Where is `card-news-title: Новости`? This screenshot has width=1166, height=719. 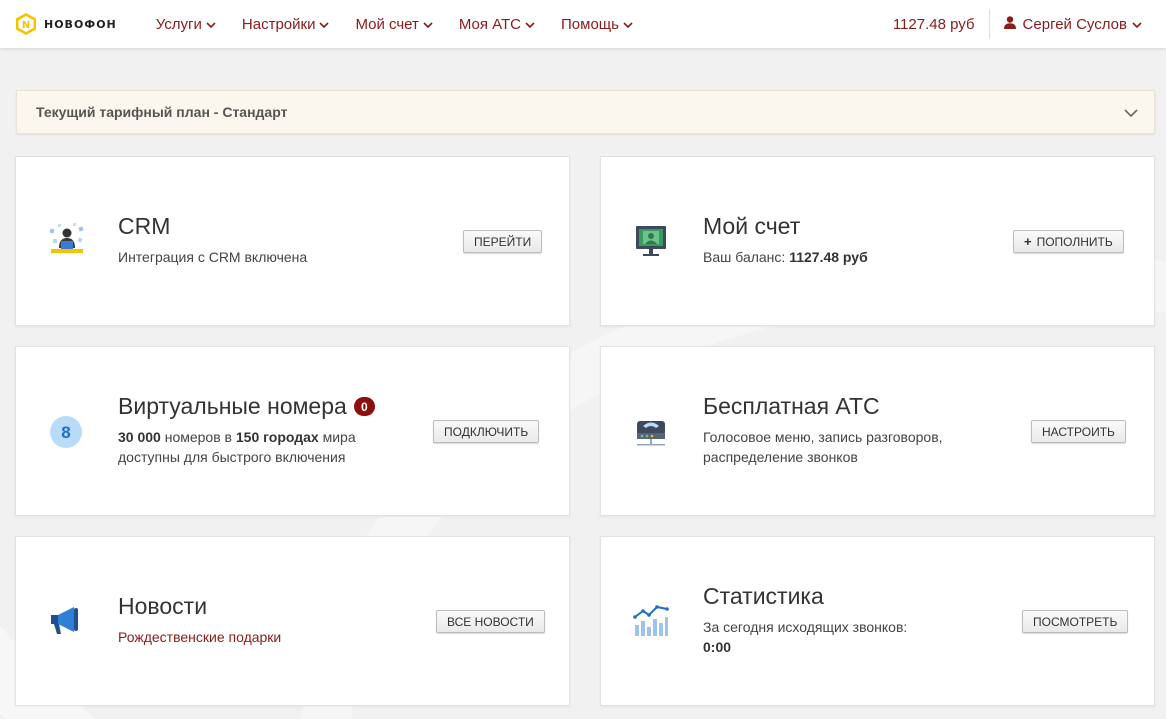 card-news-title: Новости is located at coordinates (163, 606).